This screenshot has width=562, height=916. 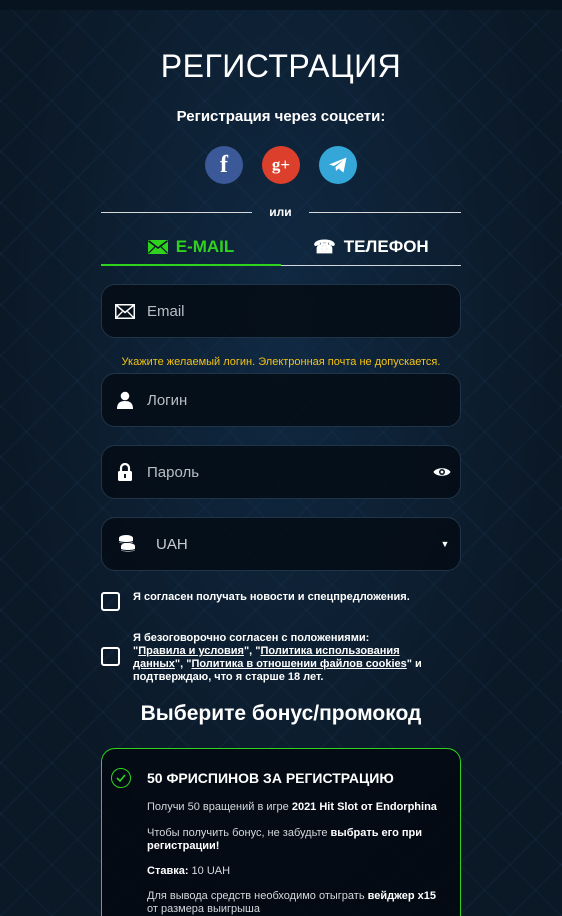 I want to click on facebook-icon: f, so click(x=224, y=164).